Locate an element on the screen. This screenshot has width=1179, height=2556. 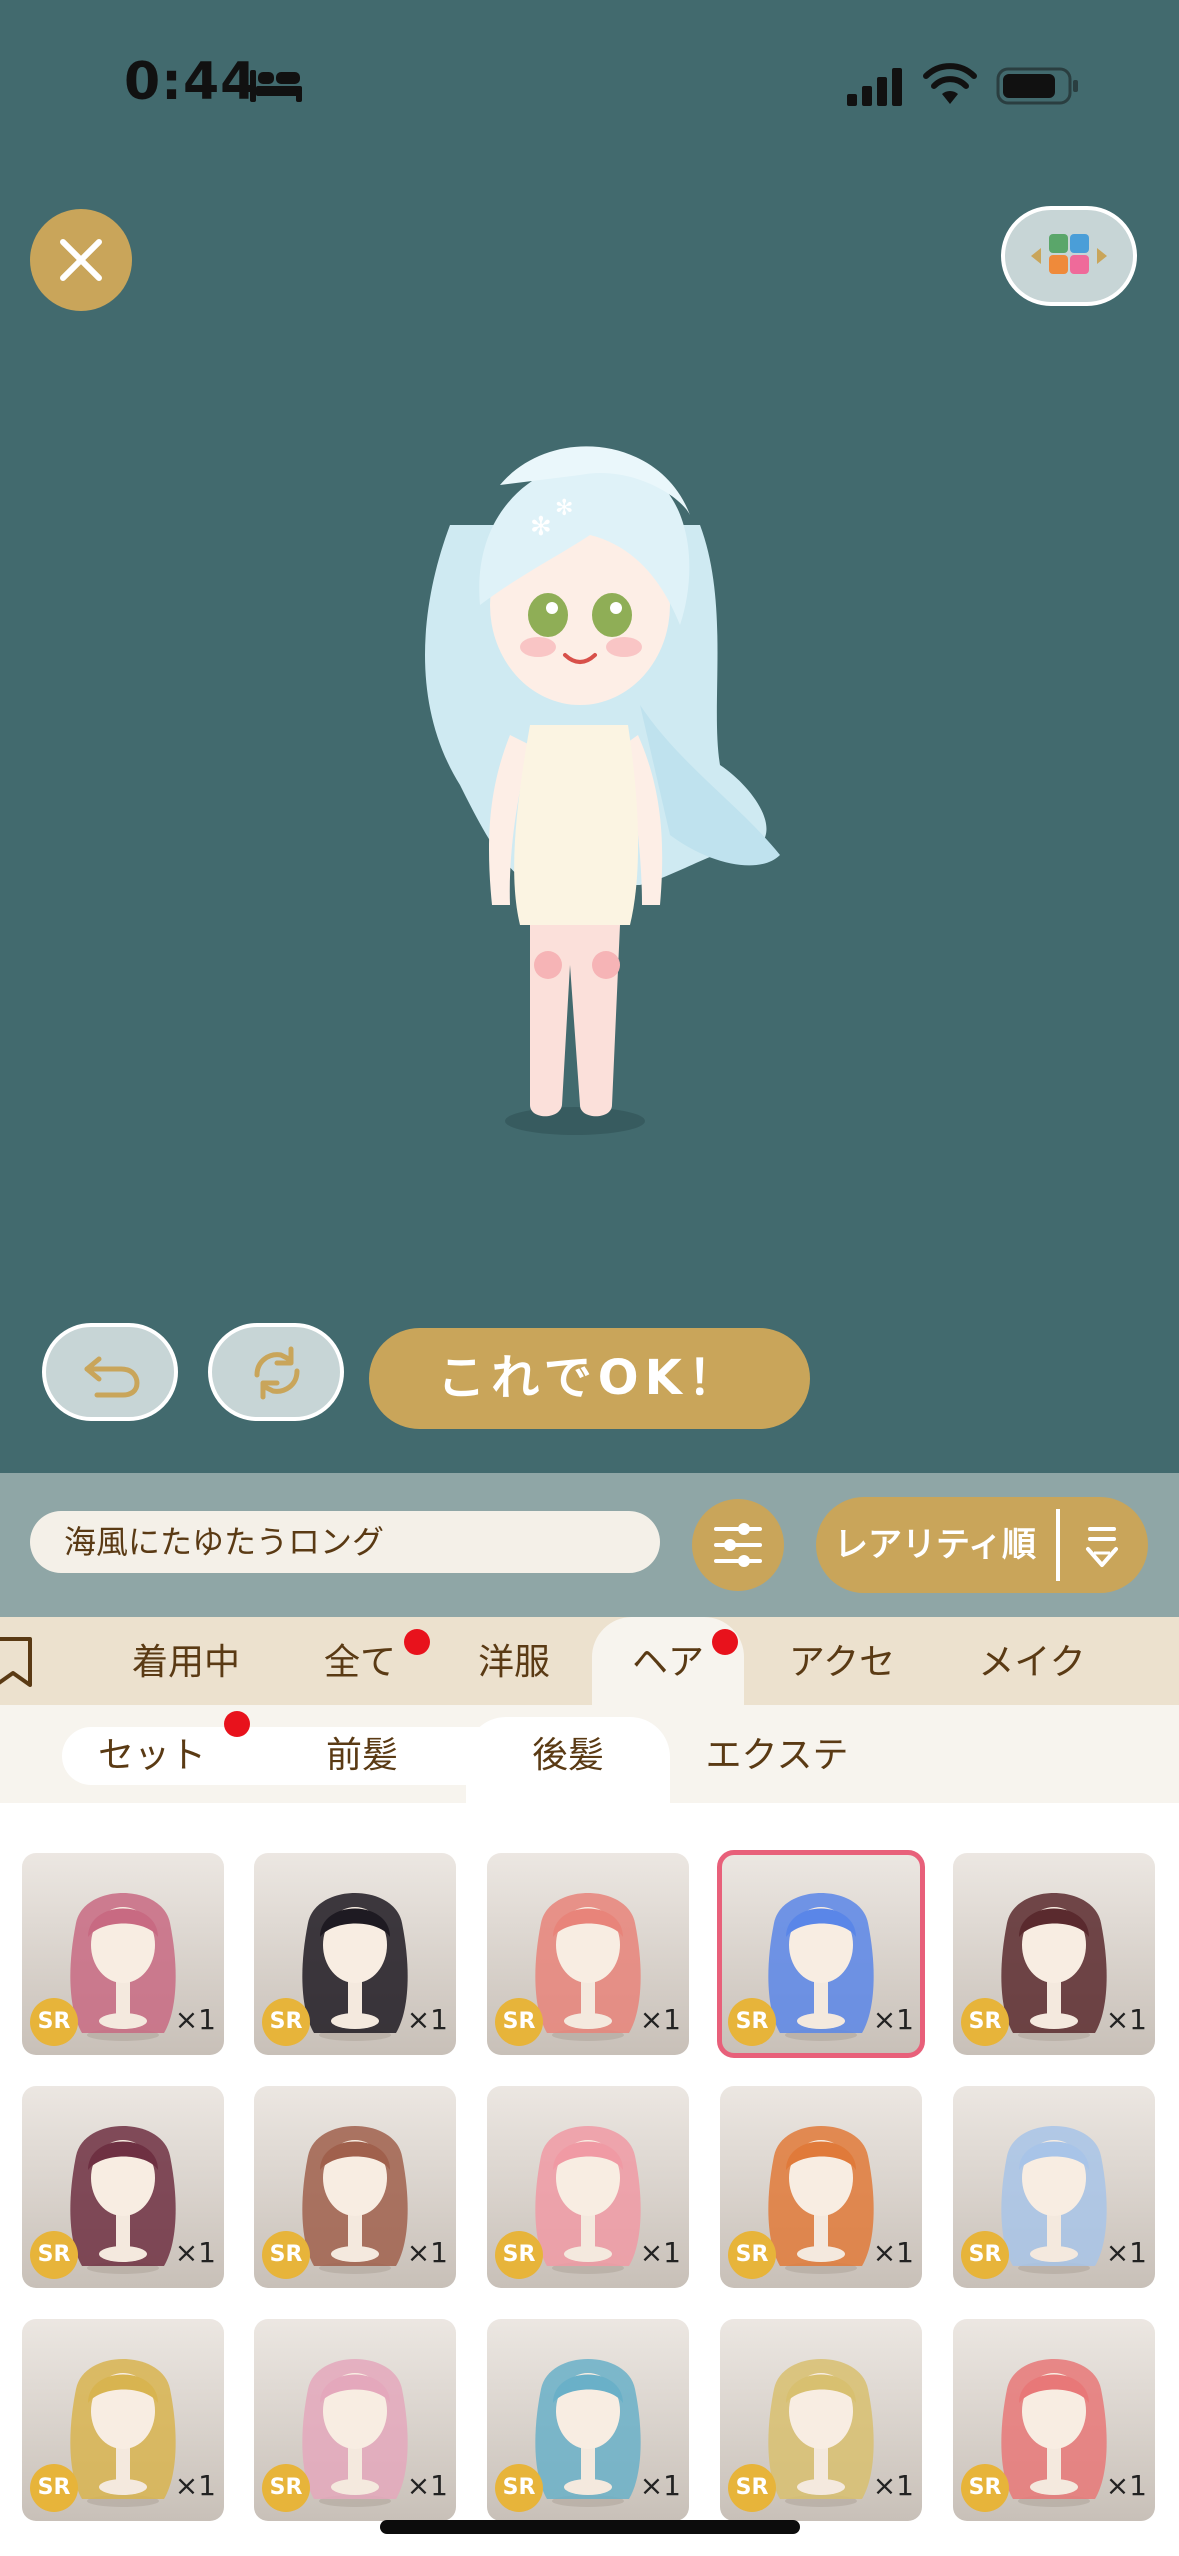
category-tab-bar: 着用中 全て 洋服 ヘア アクセ メイク is located at coordinates (589, 1661).